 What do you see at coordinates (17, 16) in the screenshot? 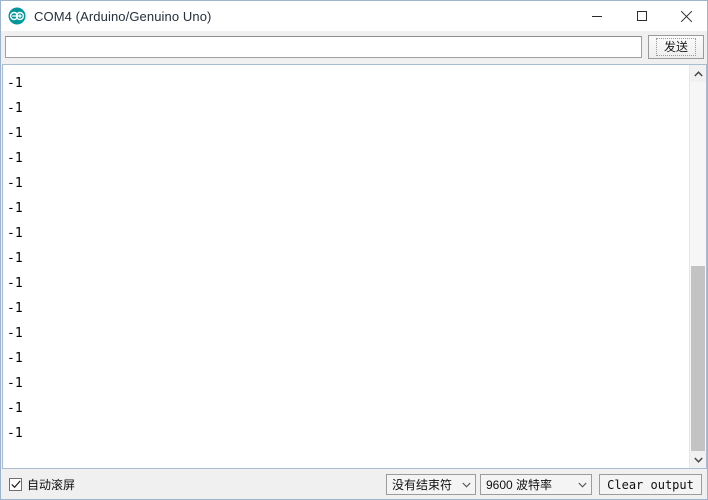
I see `arduino-logo-icon` at bounding box center [17, 16].